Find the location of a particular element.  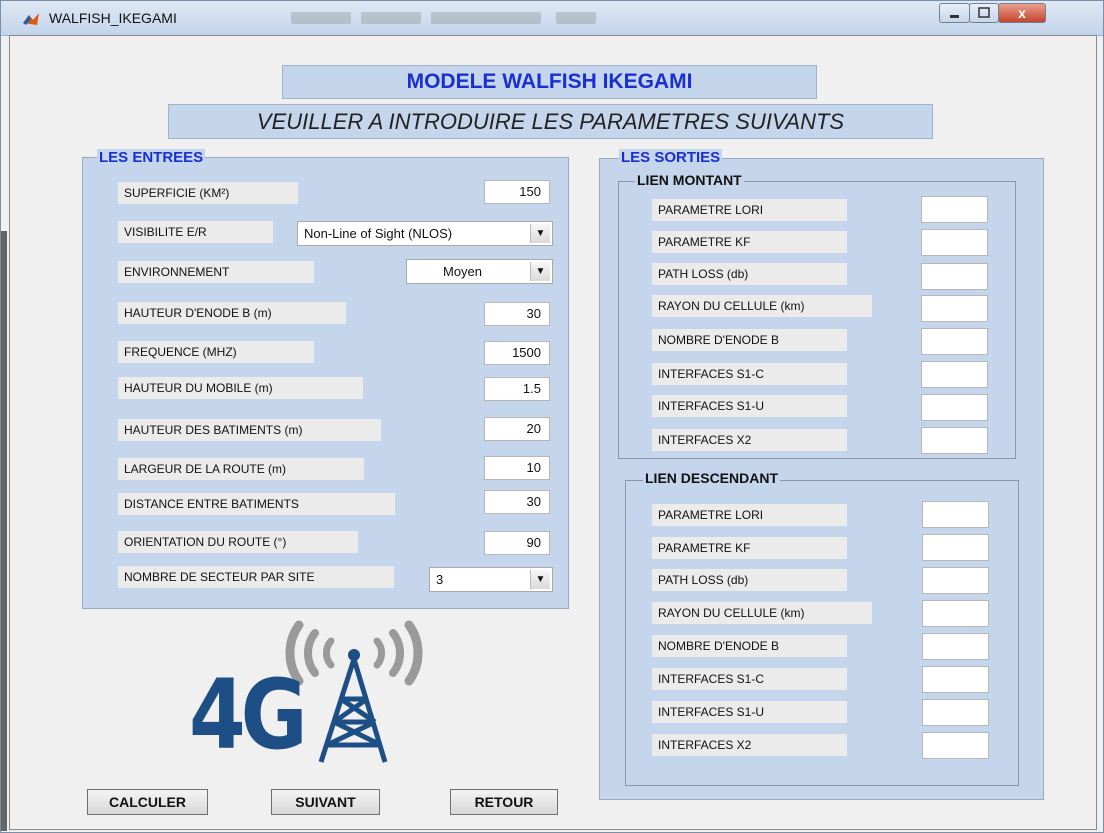

frequency-label: FREQUENCE (MHZ) is located at coordinates (216, 352).